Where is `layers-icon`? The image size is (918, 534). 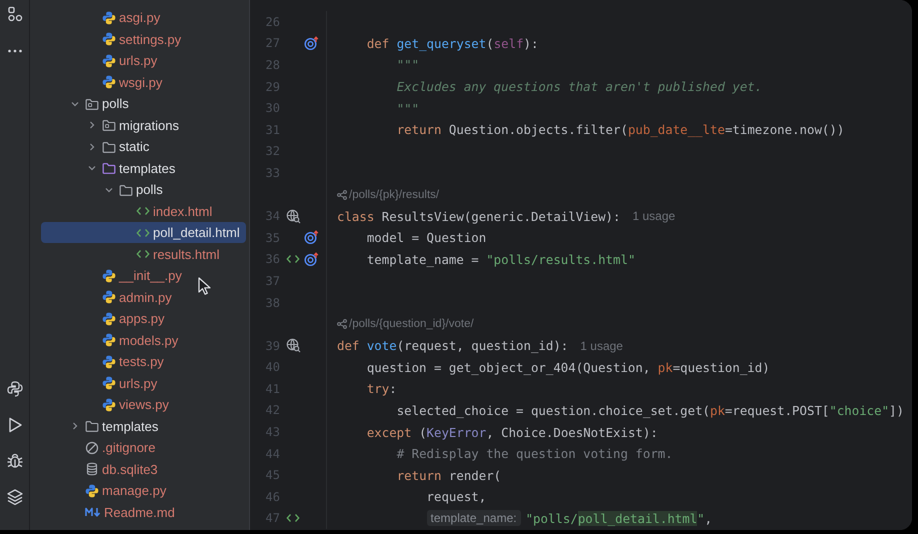
layers-icon is located at coordinates (15, 497).